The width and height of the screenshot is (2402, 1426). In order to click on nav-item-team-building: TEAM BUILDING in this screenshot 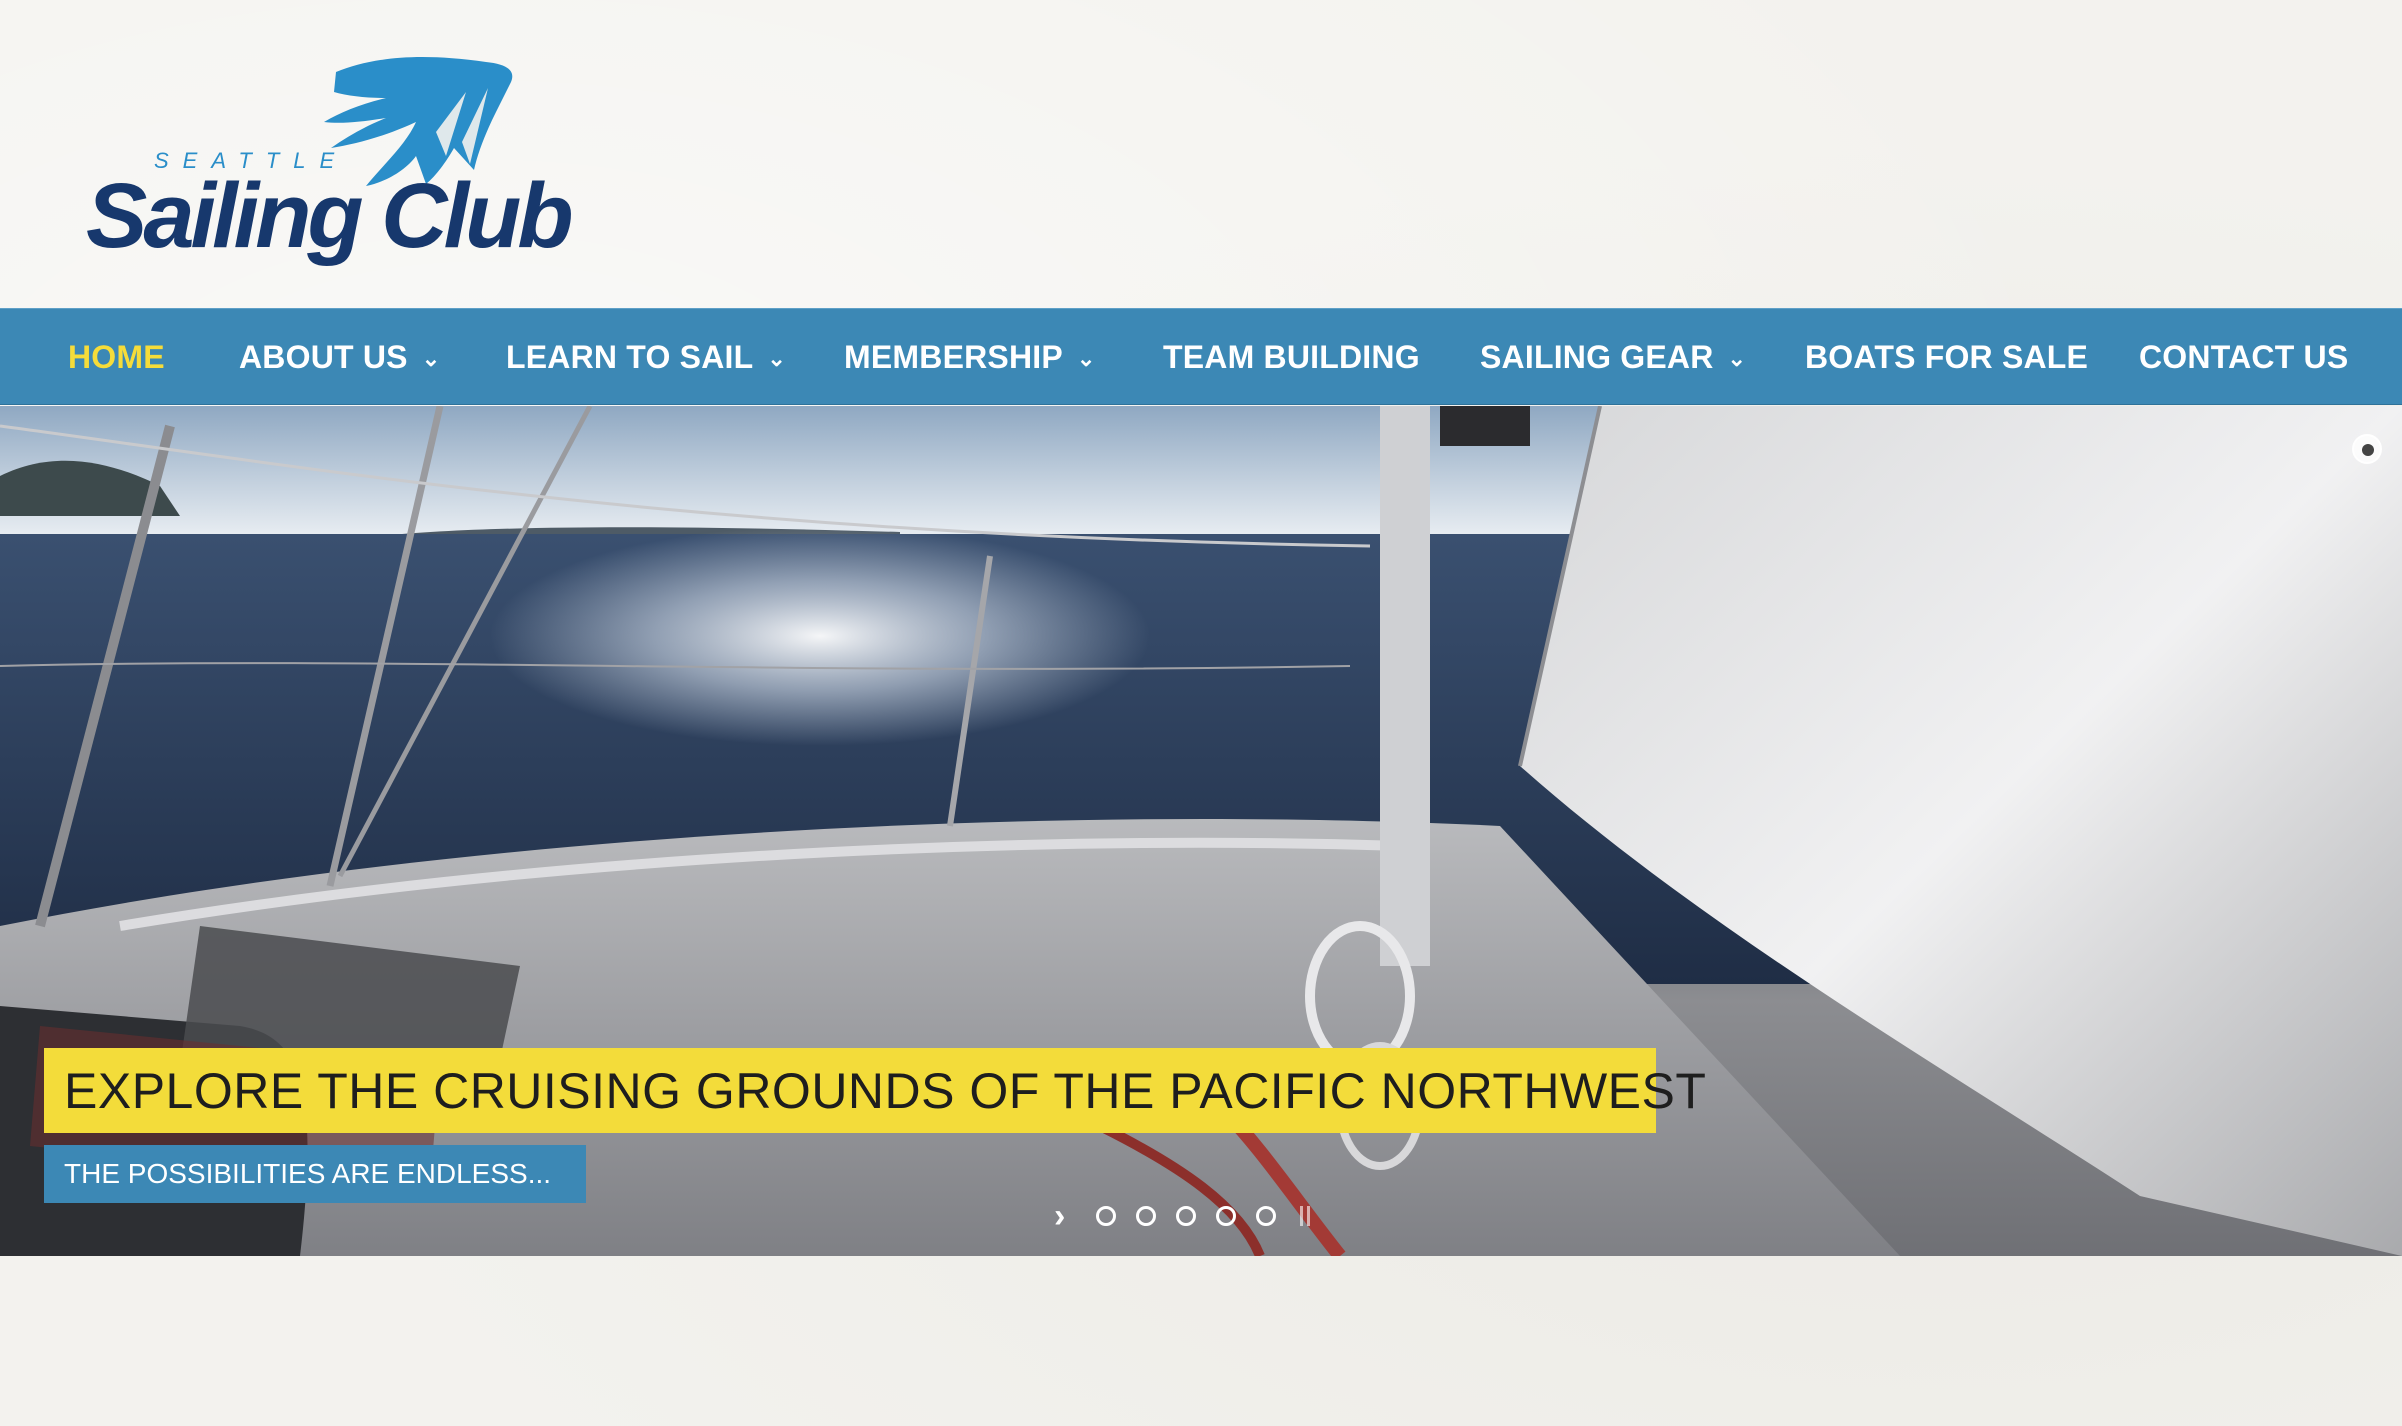, I will do `click(1291, 357)`.